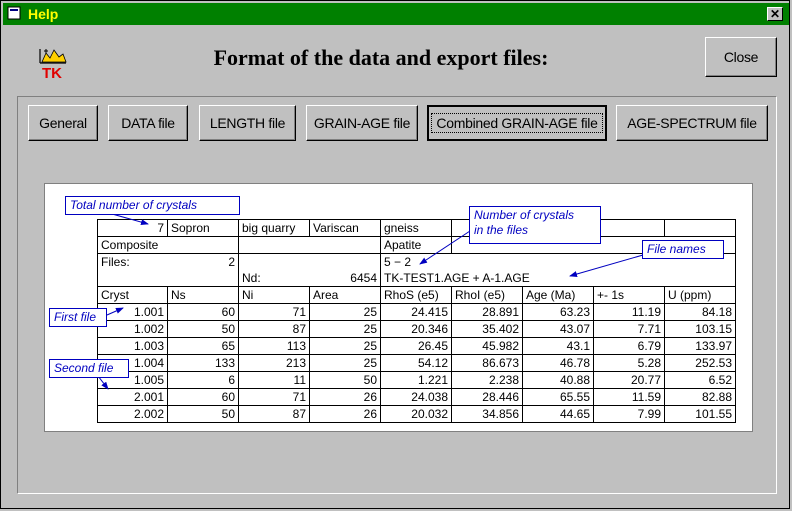 The height and width of the screenshot is (511, 792). I want to click on callout-second-file: Second file, so click(89, 368).